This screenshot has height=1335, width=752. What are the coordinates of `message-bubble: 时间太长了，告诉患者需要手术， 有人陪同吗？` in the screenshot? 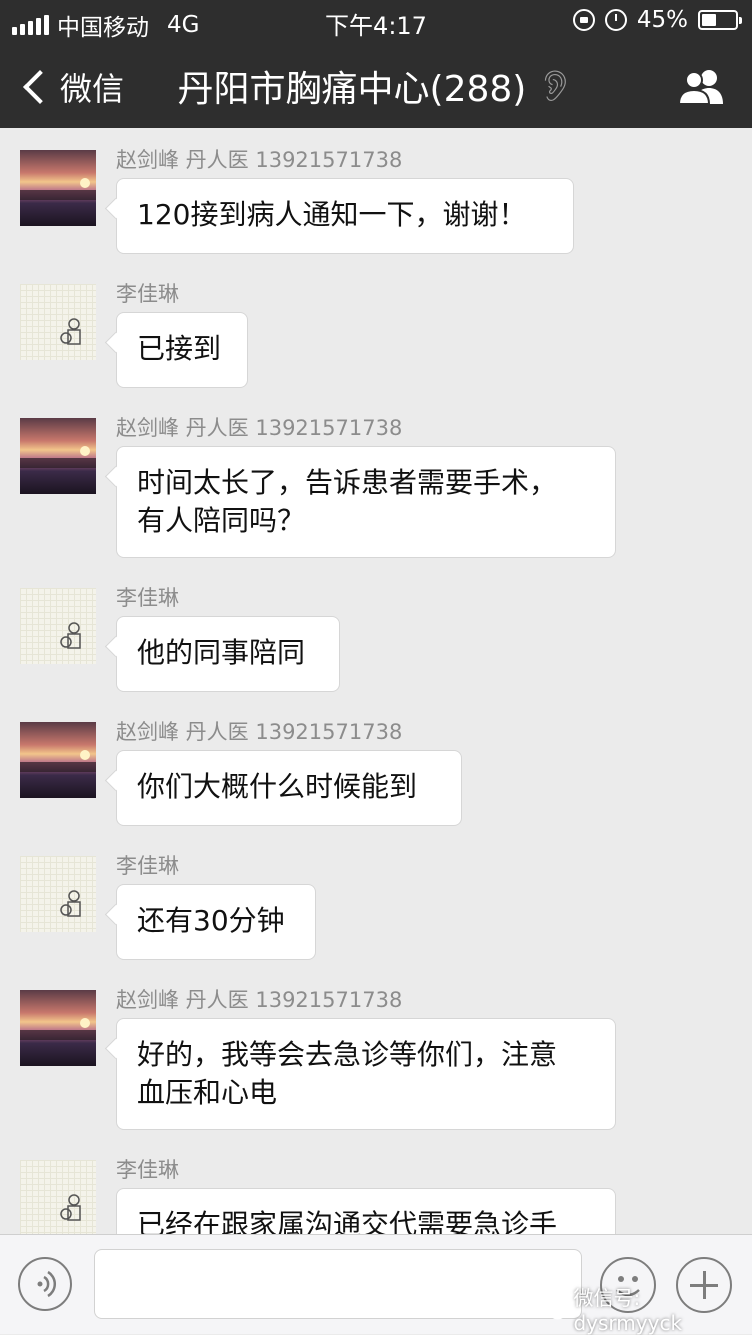 It's located at (366, 502).